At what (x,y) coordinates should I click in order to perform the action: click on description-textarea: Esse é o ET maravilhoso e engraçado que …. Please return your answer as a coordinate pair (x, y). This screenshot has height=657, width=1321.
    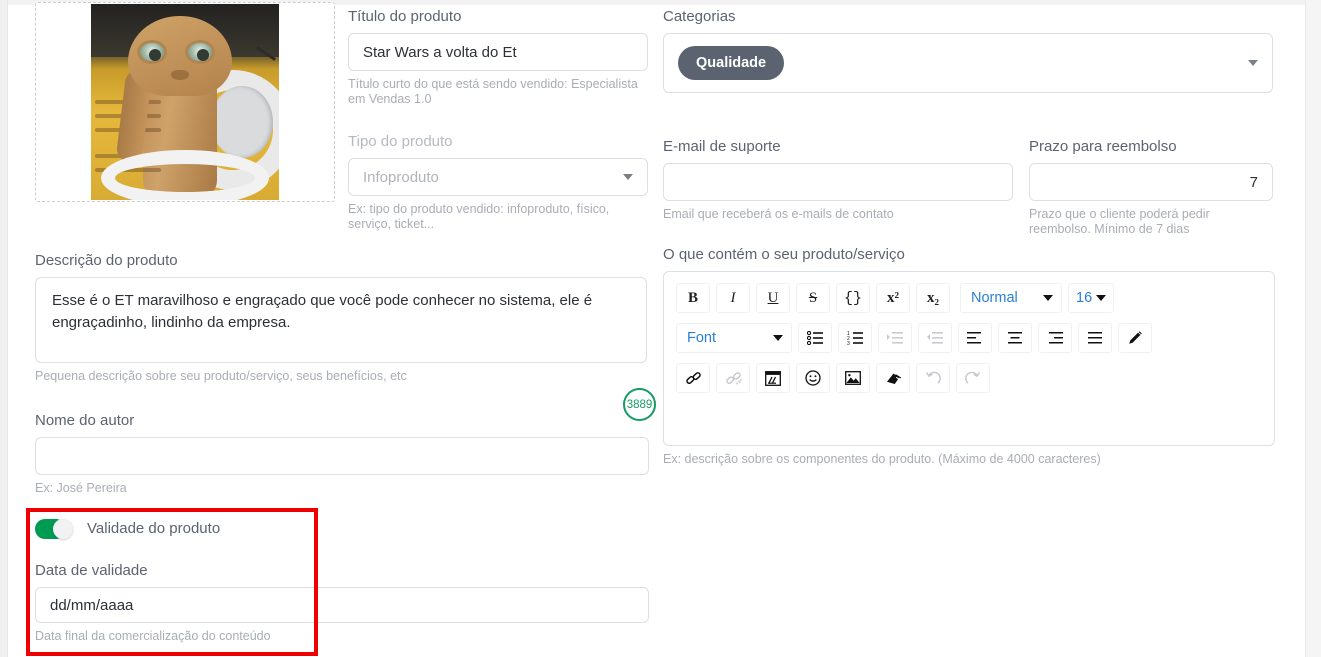
    Looking at the image, I should click on (341, 320).